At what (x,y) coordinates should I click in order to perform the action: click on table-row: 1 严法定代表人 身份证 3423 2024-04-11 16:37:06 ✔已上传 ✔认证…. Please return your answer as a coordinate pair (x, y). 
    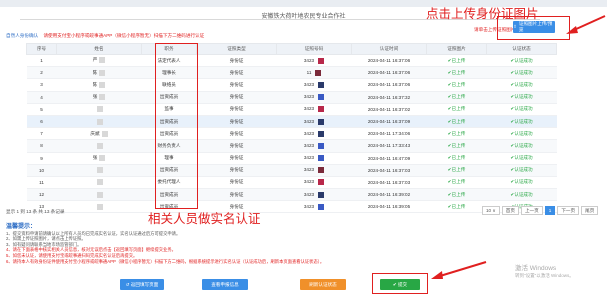
    Looking at the image, I should click on (291, 61).